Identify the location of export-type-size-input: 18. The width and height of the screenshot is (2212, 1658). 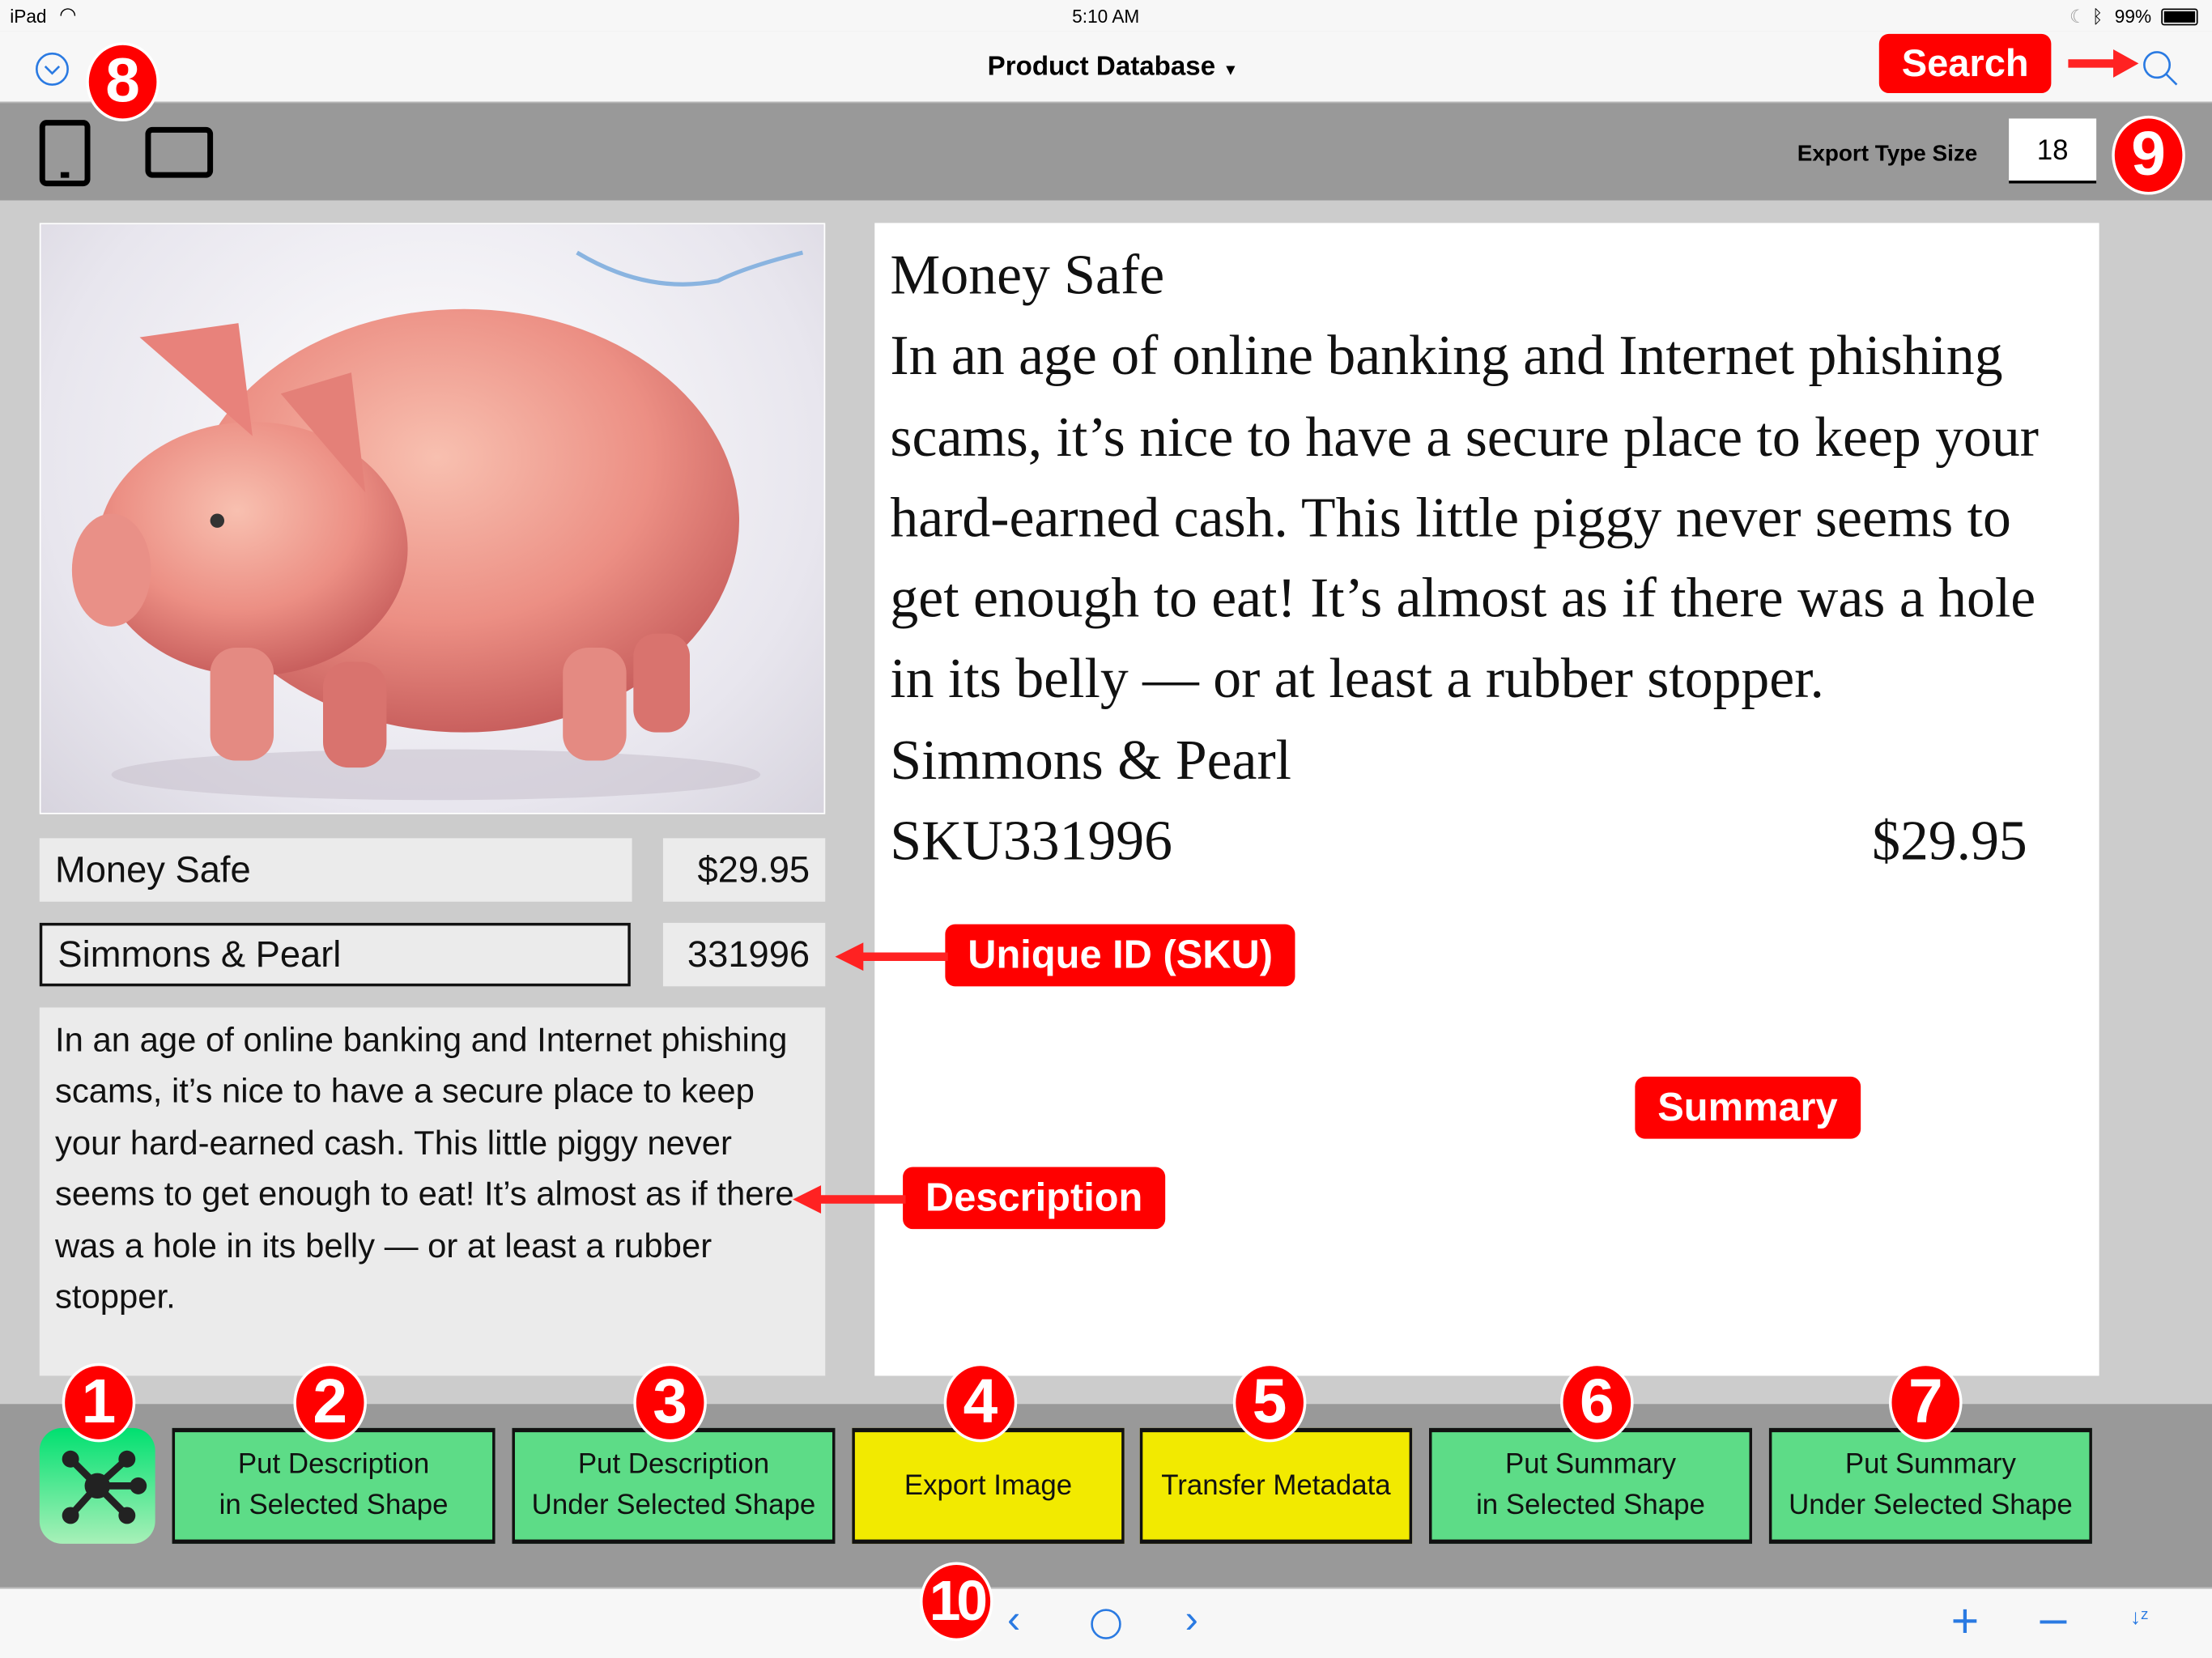
(2053, 151).